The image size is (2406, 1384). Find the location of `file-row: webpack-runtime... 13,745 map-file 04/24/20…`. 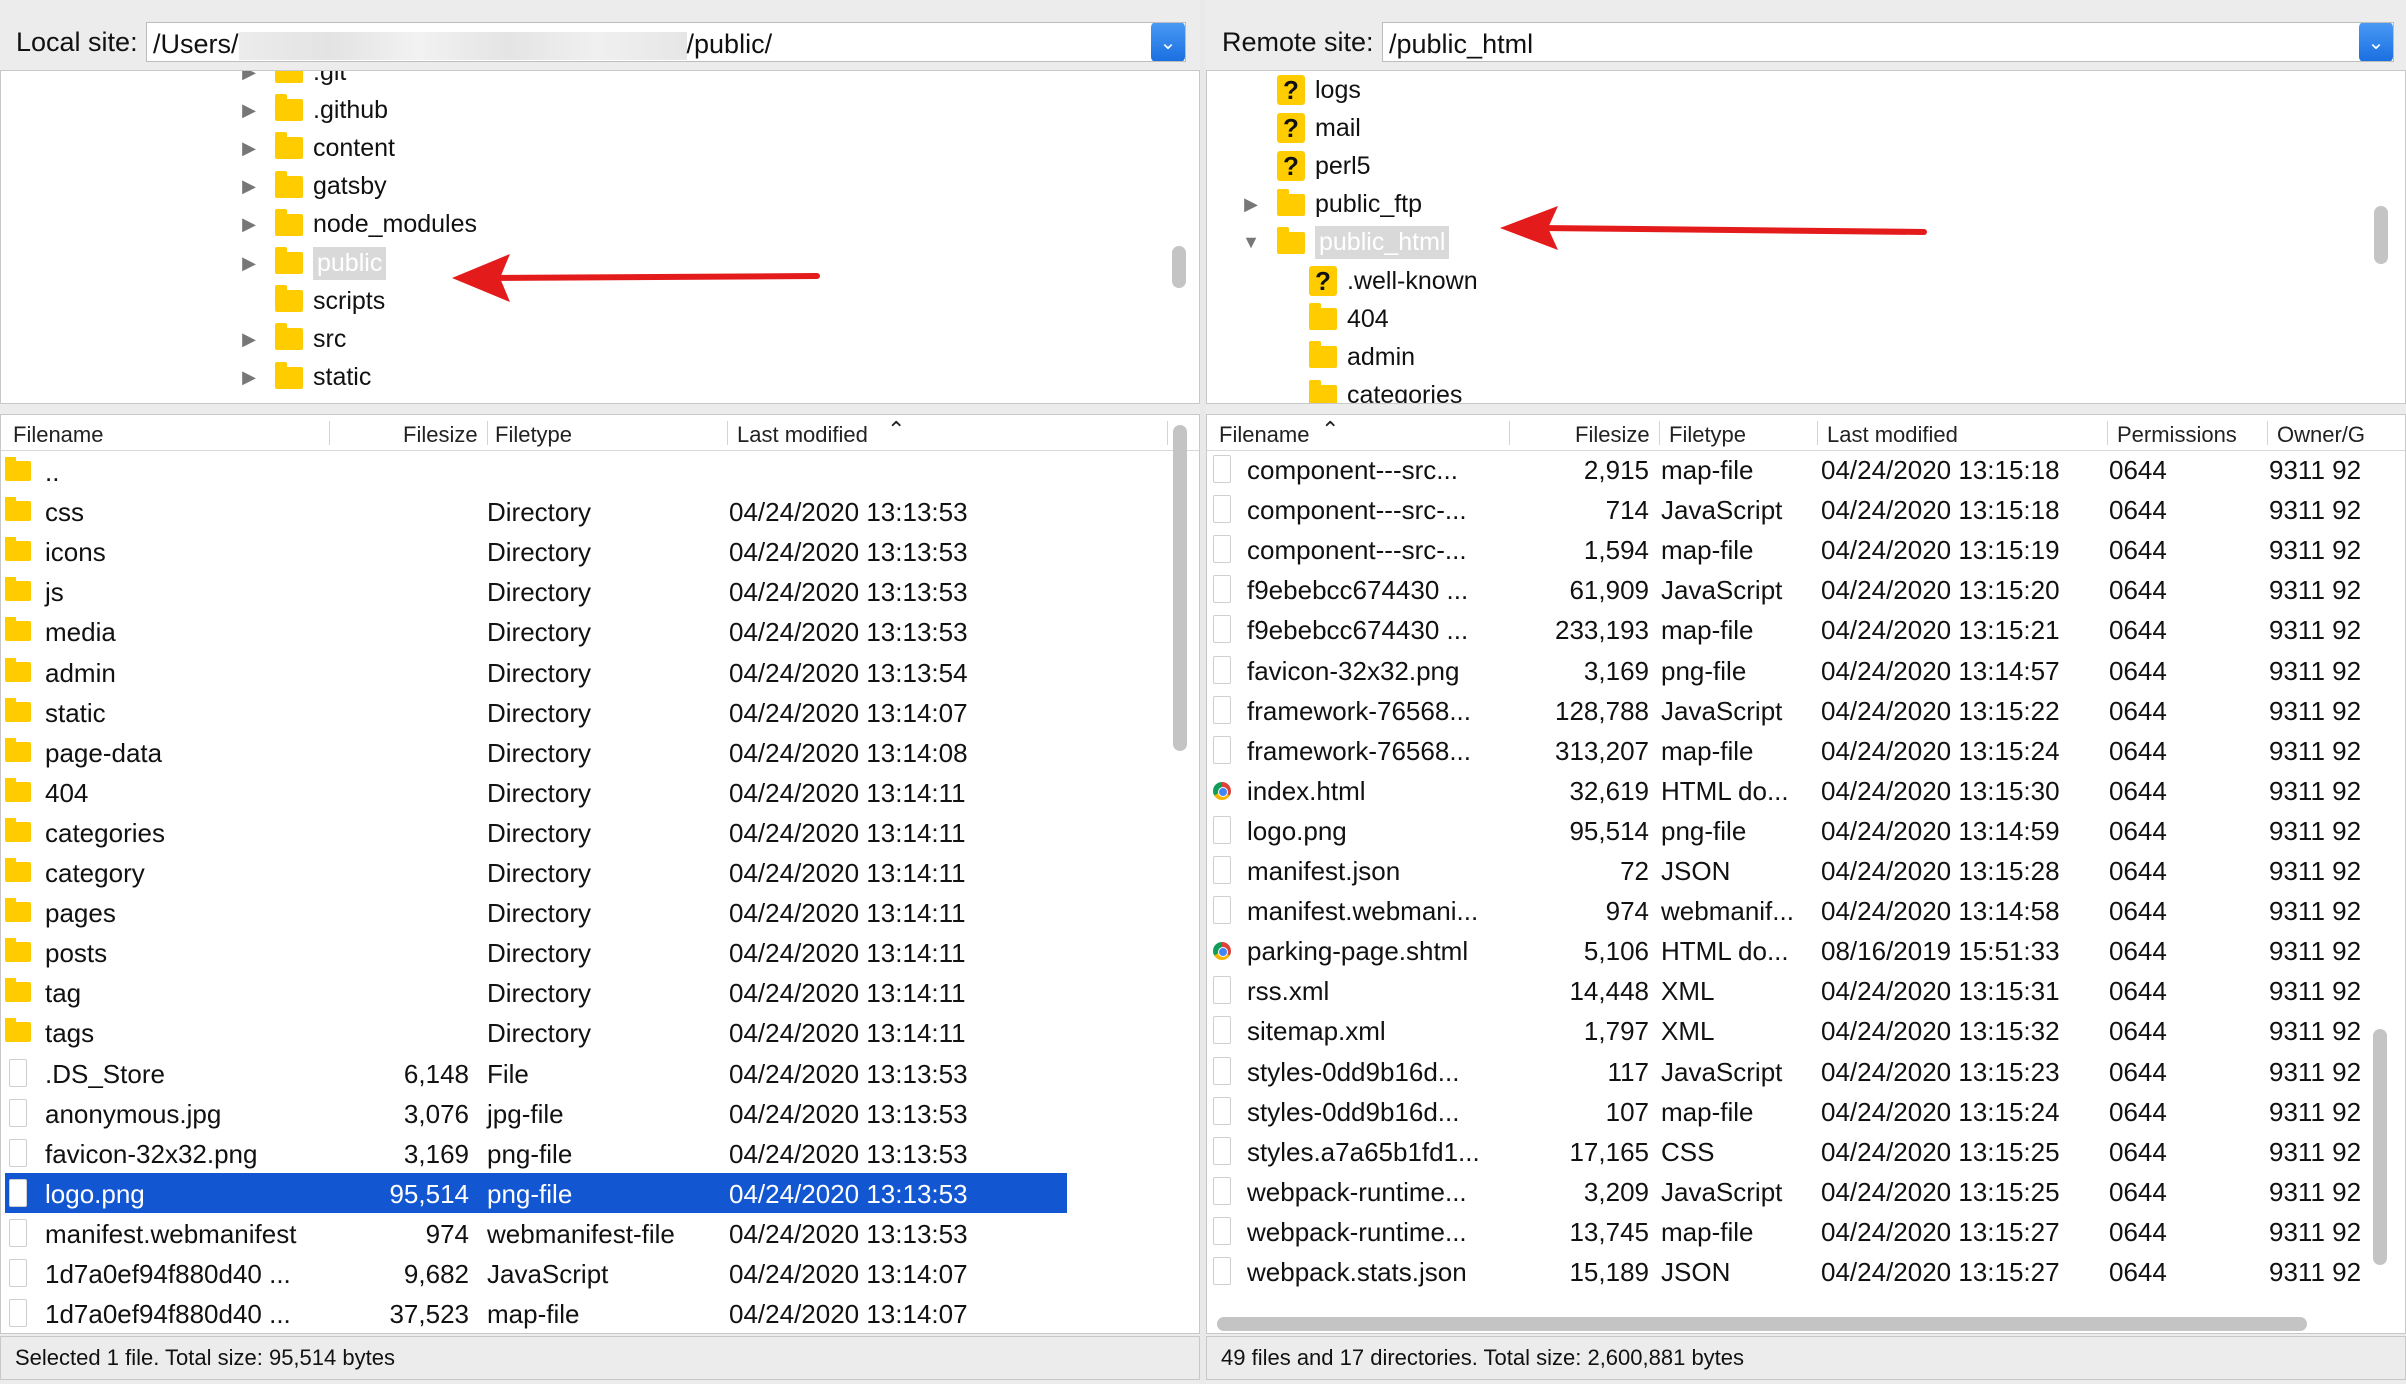

file-row: webpack-runtime... 13,745 map-file 04/24/20… is located at coordinates (1806, 1231).